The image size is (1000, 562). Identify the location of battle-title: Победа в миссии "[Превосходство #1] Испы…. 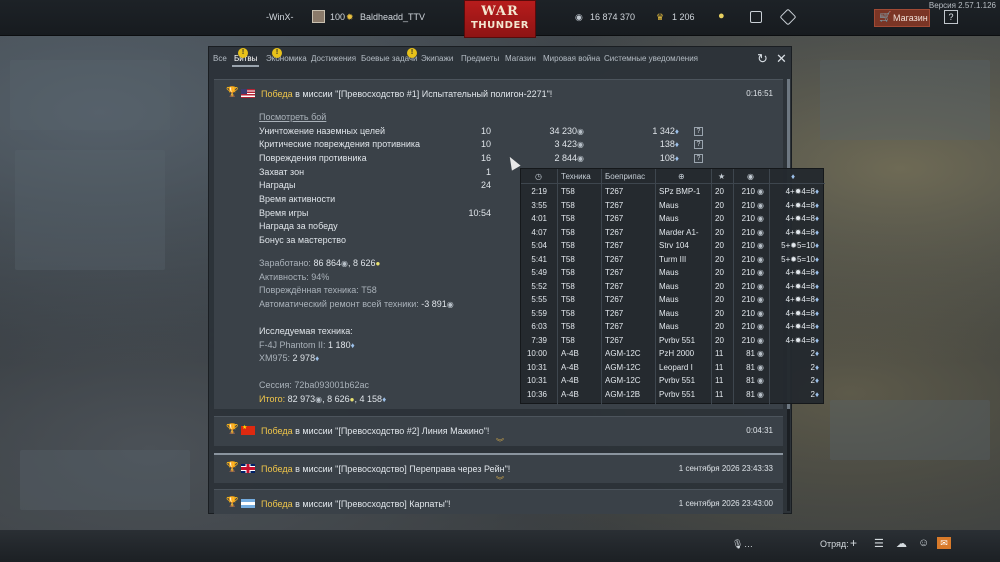
(407, 94).